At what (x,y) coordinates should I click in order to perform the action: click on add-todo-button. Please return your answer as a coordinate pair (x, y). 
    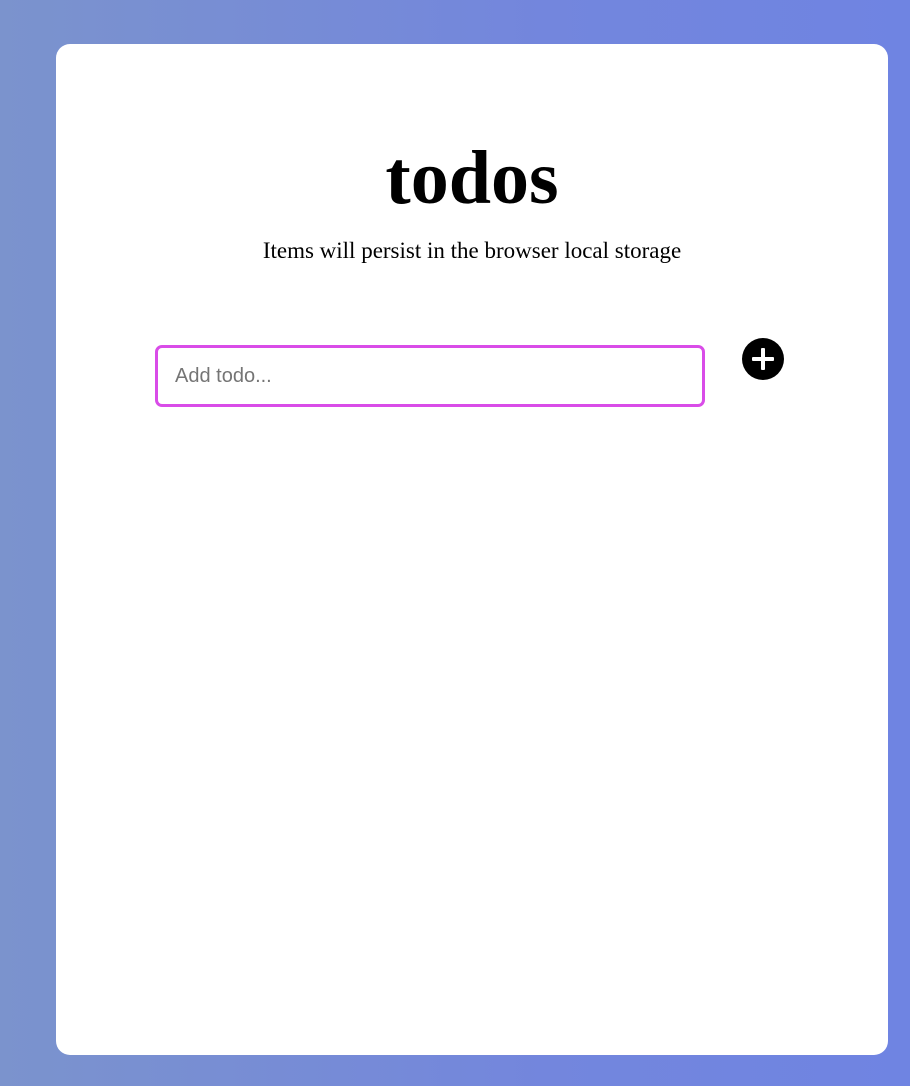
    Looking at the image, I should click on (763, 359).